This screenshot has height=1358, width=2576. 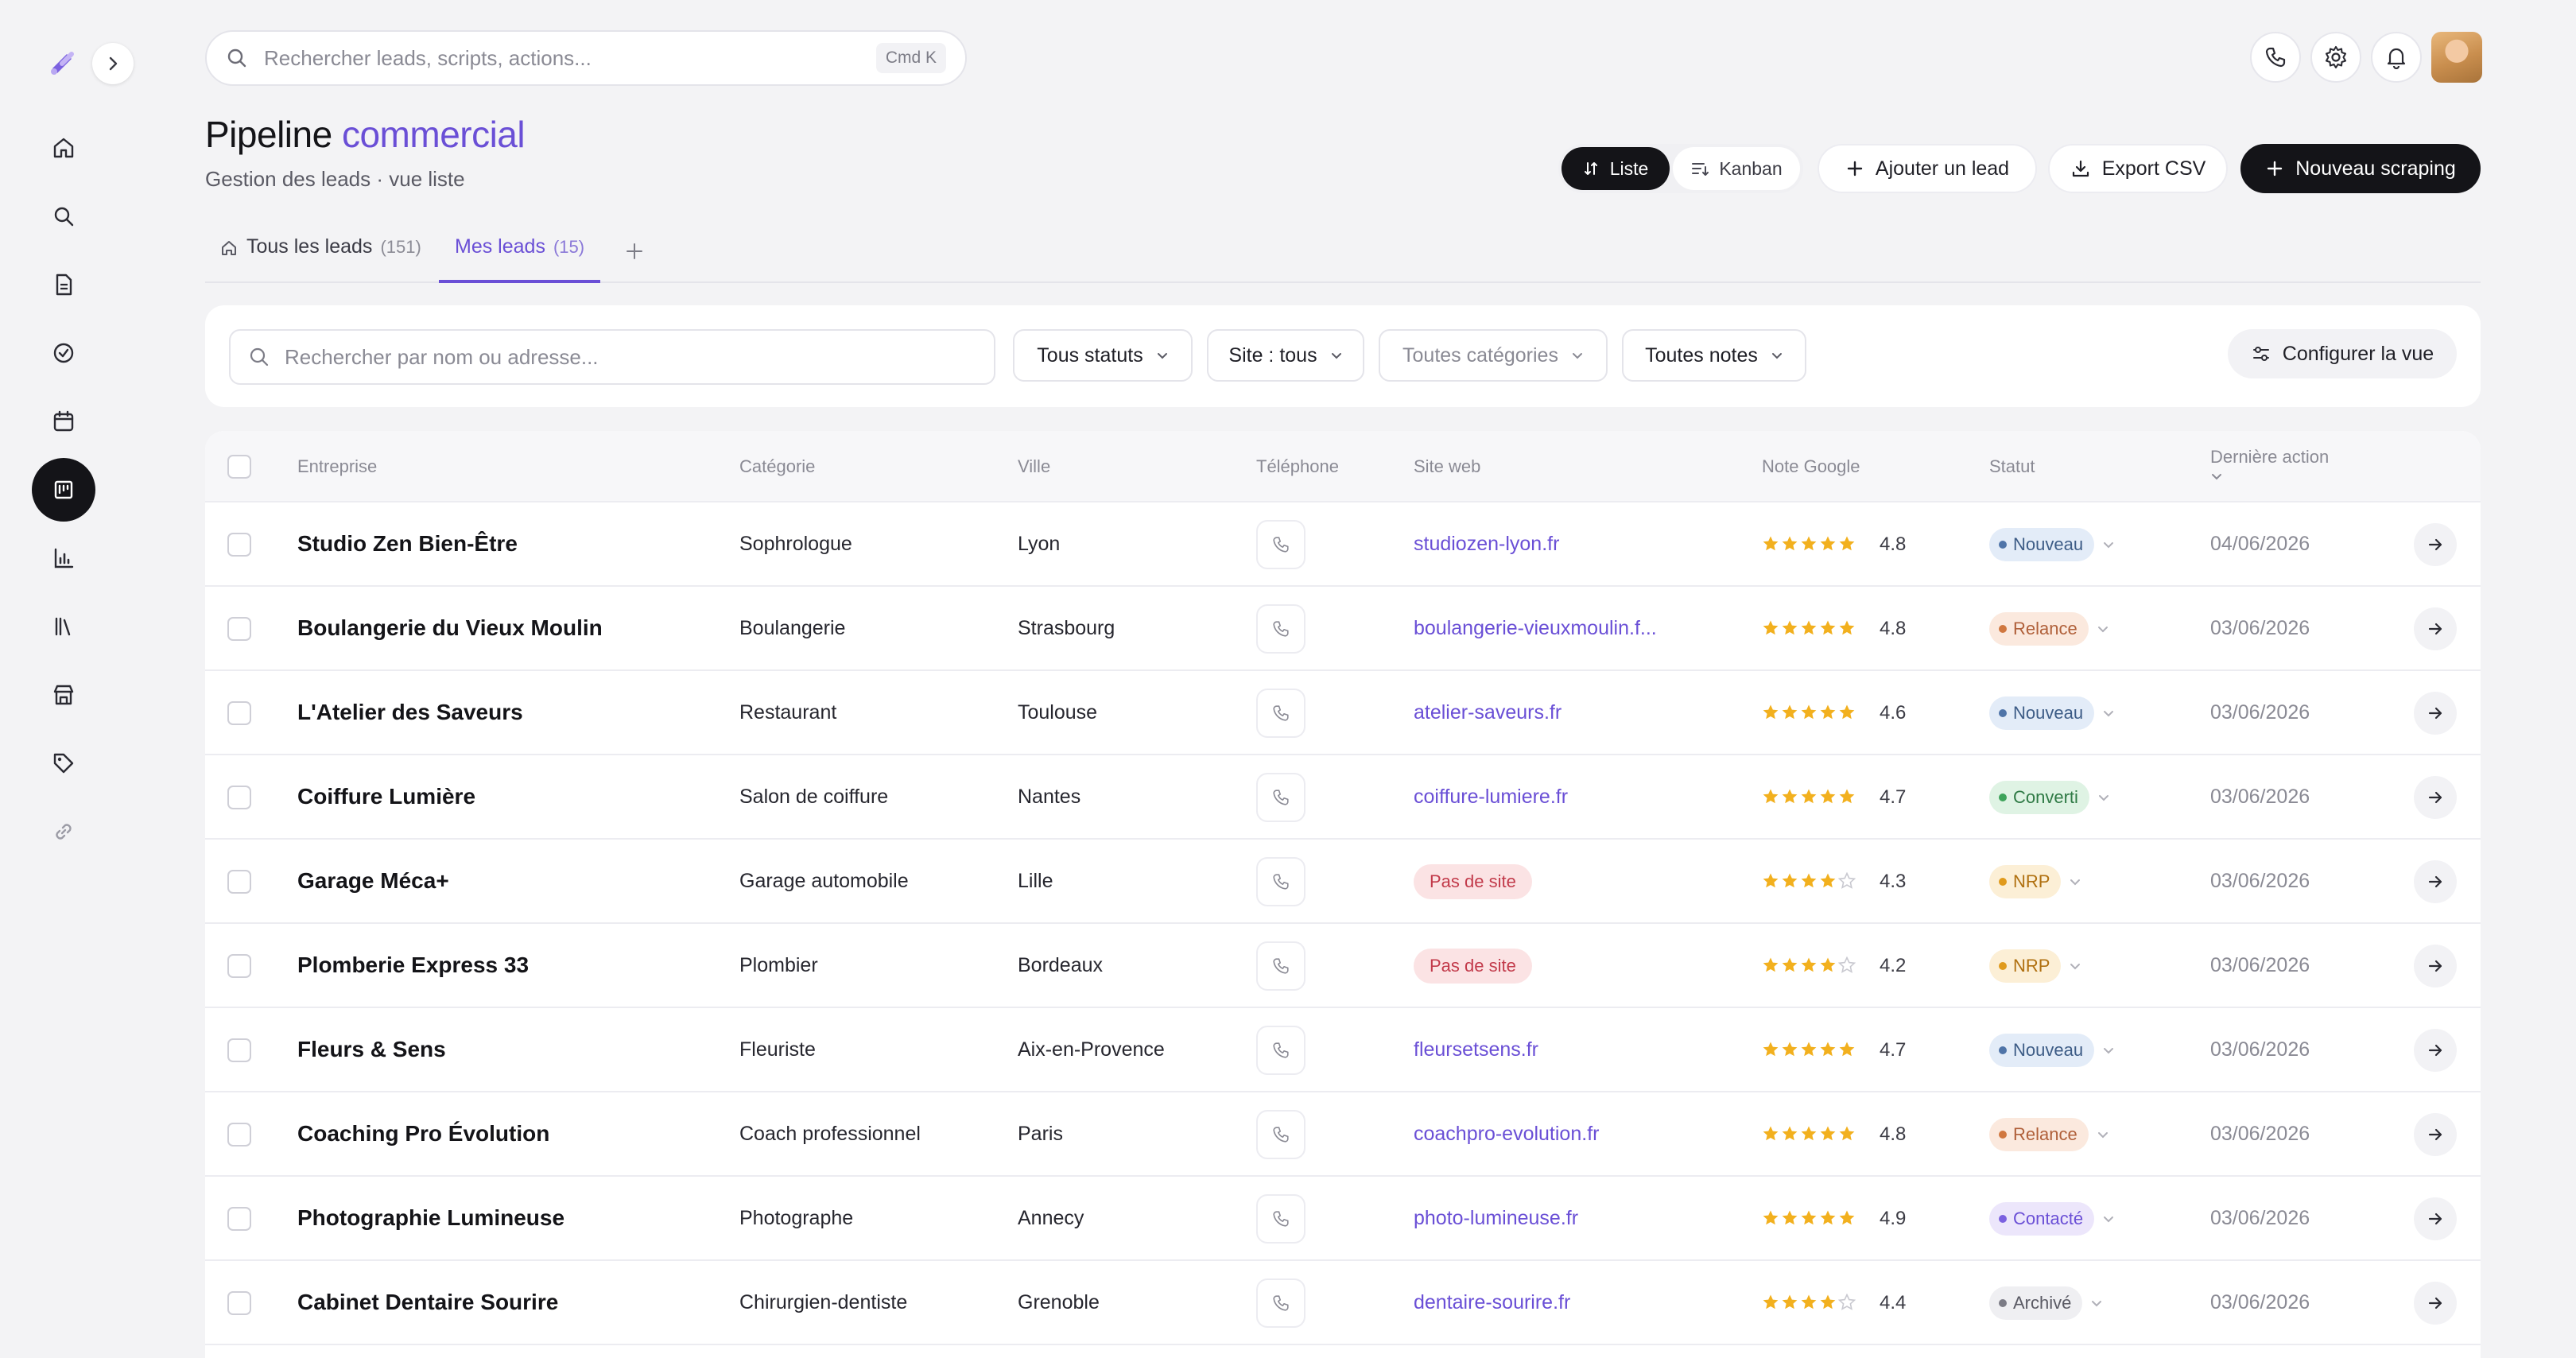 What do you see at coordinates (1811, 466) in the screenshot?
I see `column-header-rating: Note Google` at bounding box center [1811, 466].